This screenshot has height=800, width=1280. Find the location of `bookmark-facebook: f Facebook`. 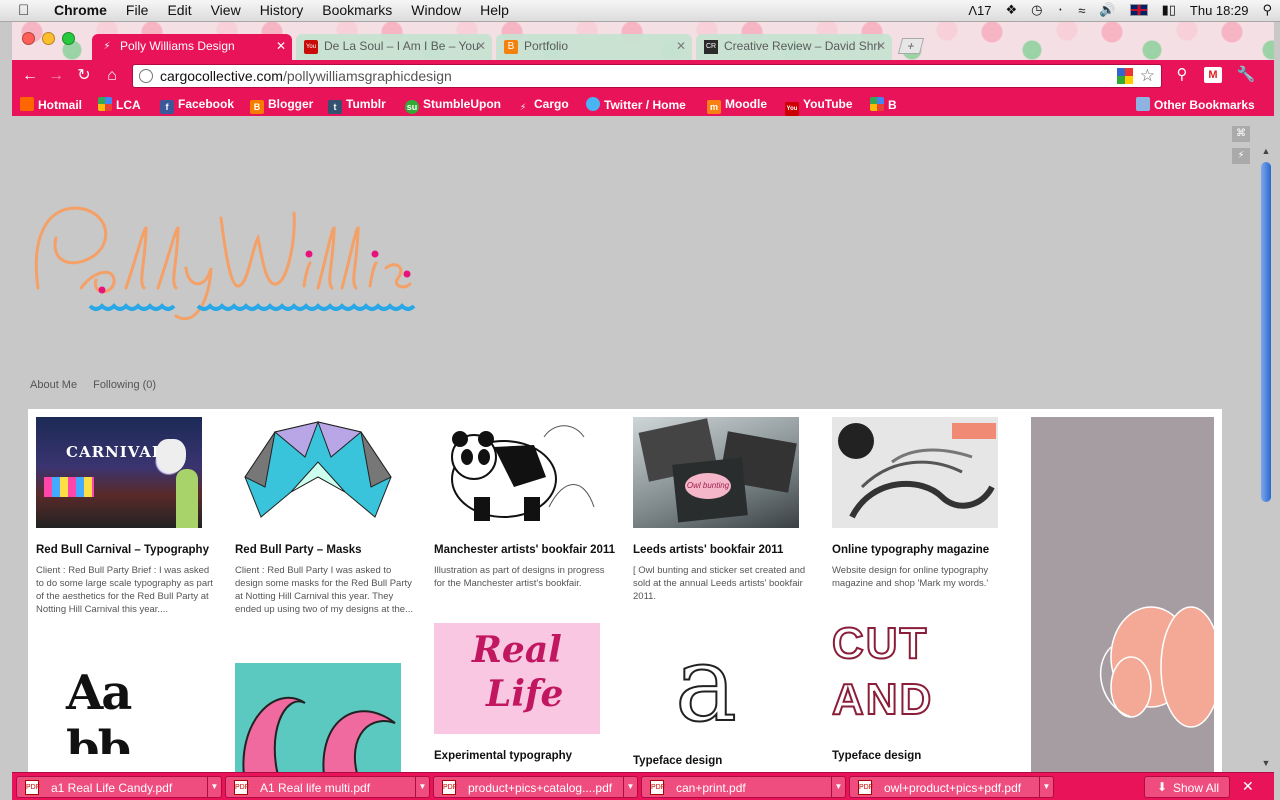

bookmark-facebook: f Facebook is located at coordinates (197, 105).